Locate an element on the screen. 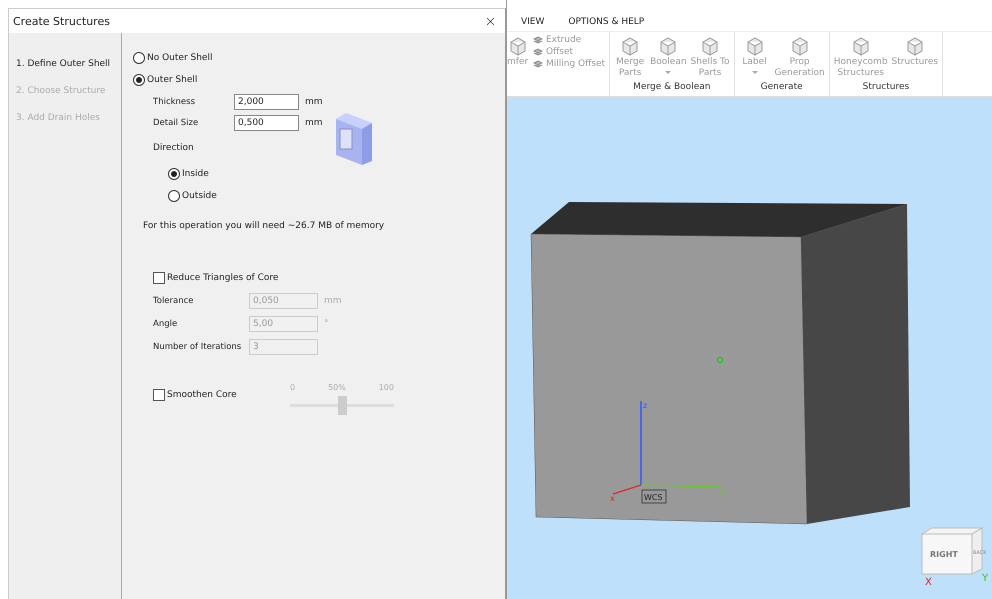 The image size is (992, 599). radio-label: Outer Shell is located at coordinates (172, 80).